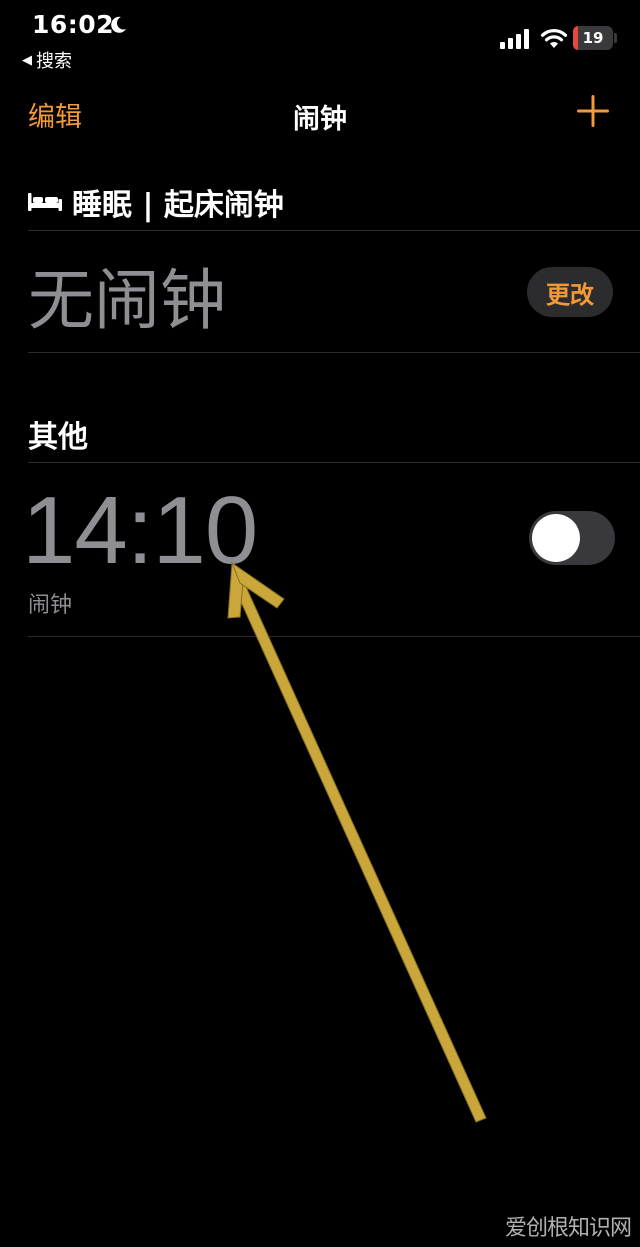 The height and width of the screenshot is (1247, 640). Describe the element at coordinates (118, 24) in the screenshot. I see `moon-icon` at that location.